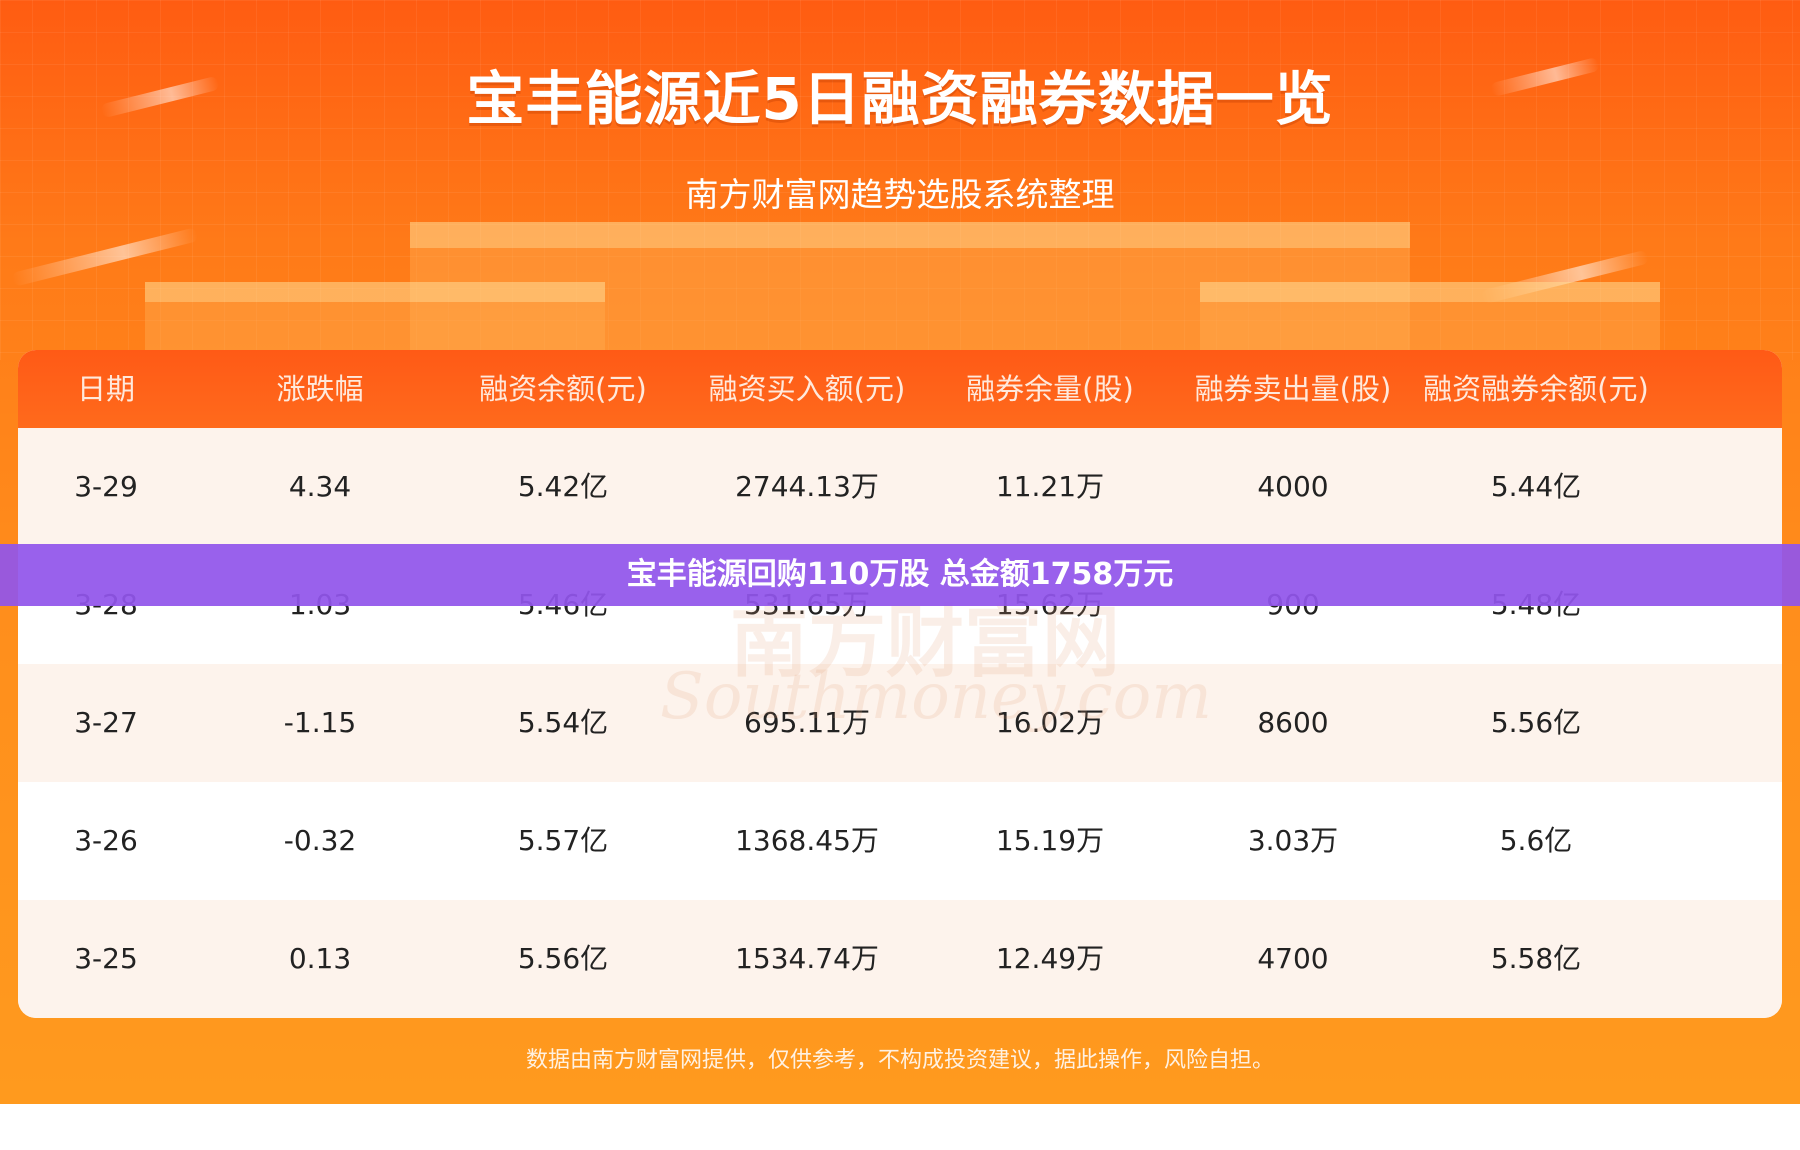 The width and height of the screenshot is (1800, 1150). What do you see at coordinates (807, 486) in the screenshot?
I see `cell-financing-buy: 2744.13万` at bounding box center [807, 486].